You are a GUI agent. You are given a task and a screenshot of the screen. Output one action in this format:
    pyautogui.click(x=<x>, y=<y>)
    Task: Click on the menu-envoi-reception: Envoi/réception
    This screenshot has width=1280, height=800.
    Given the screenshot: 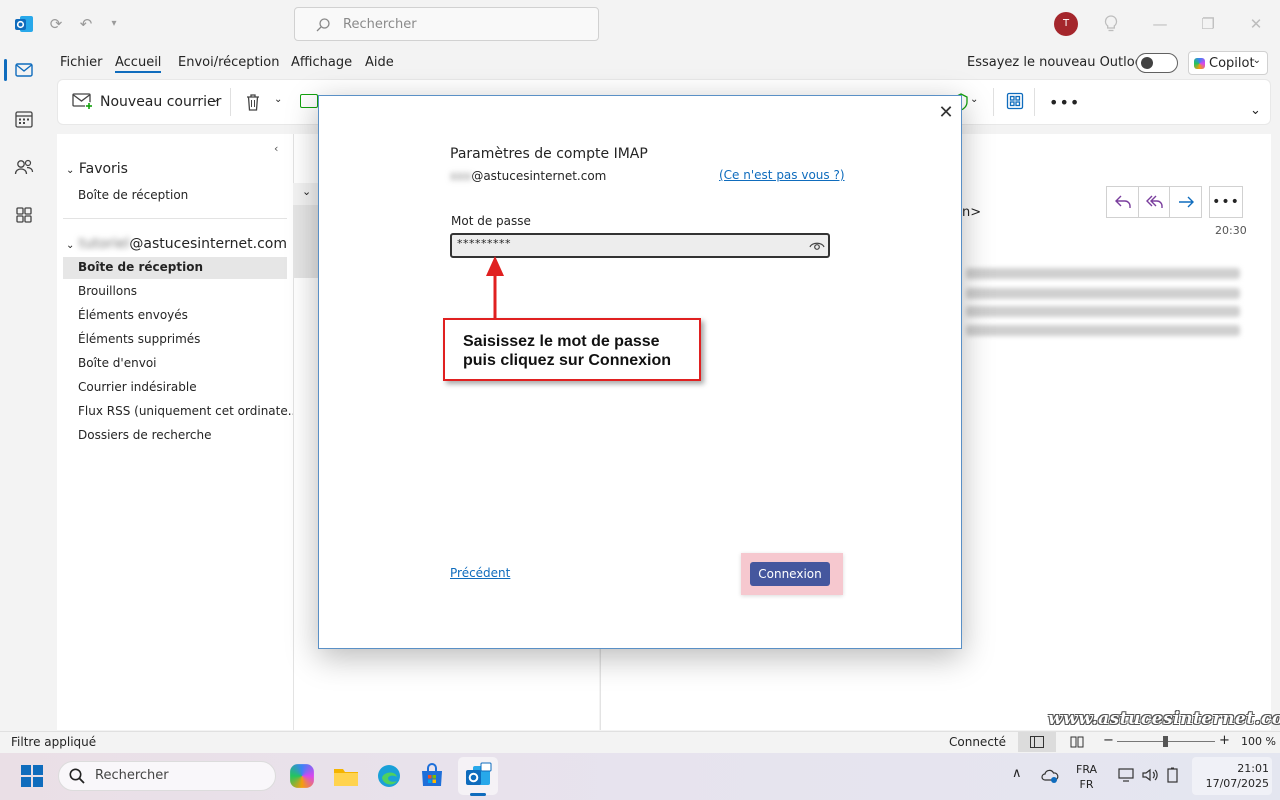 What is the action you would take?
    pyautogui.click(x=228, y=62)
    